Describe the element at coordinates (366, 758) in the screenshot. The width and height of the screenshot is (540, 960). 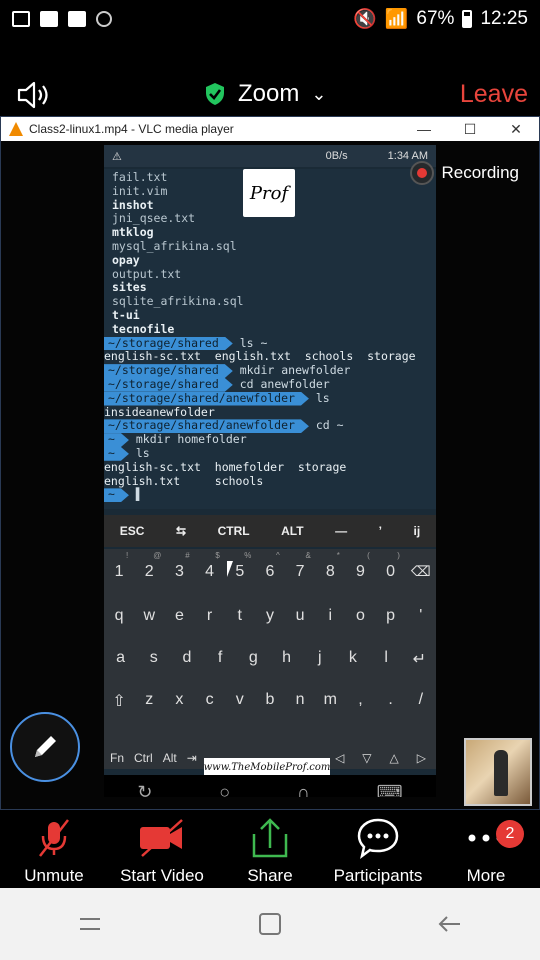
I see `arrow-key: ▽` at that location.